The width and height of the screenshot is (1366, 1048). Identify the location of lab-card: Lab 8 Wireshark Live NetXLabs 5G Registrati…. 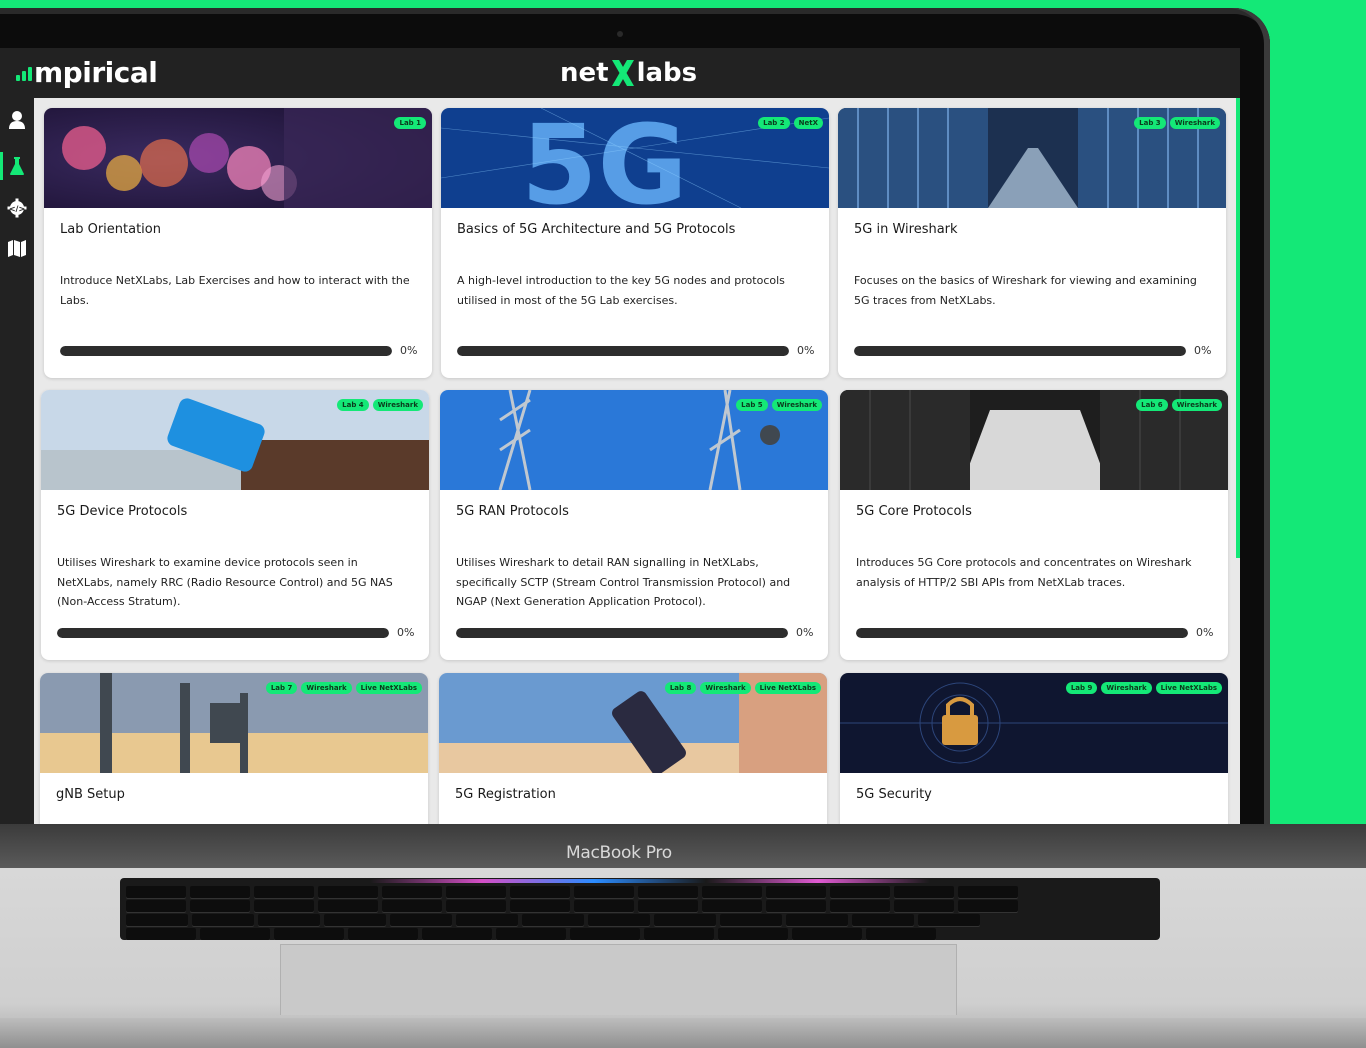
(633, 748).